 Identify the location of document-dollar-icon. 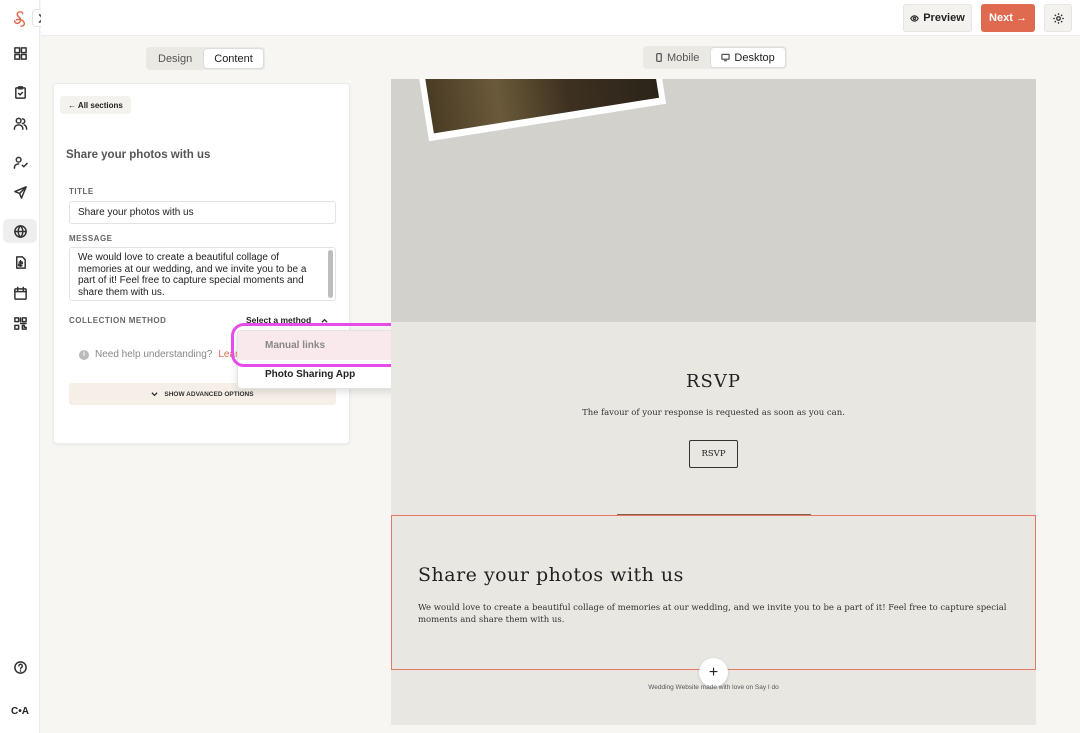
(20, 262).